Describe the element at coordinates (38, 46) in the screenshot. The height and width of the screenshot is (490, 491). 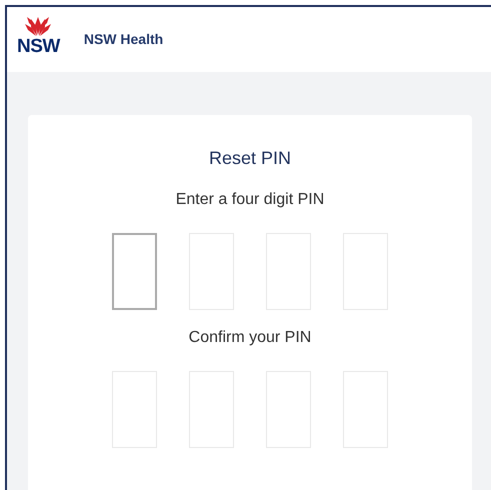
I see `logo-text: NSW` at that location.